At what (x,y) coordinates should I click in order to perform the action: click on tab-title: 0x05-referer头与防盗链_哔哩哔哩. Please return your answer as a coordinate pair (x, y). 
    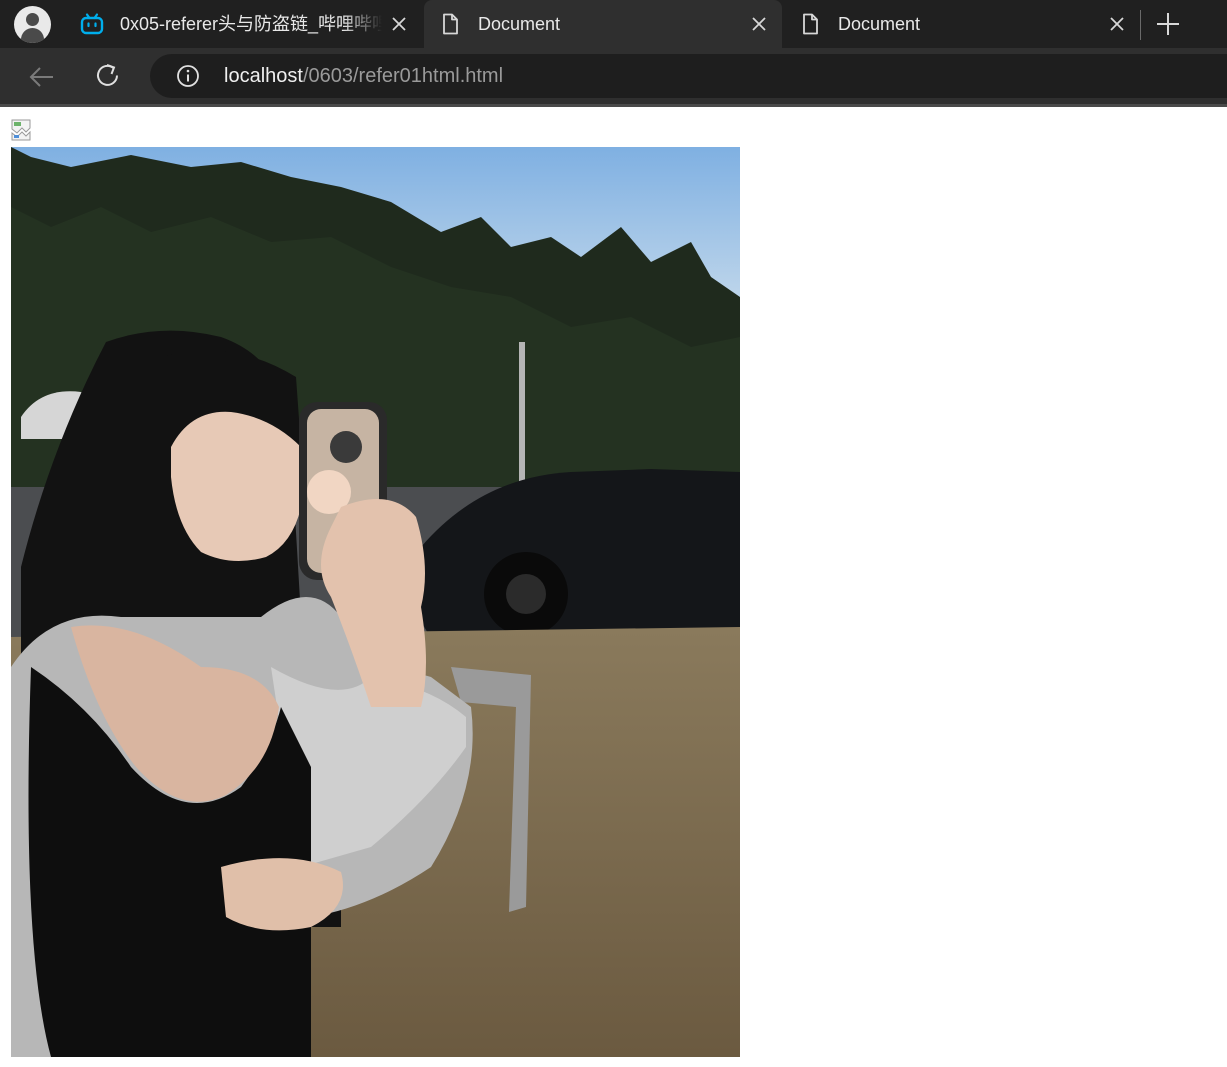
    Looking at the image, I should click on (251, 24).